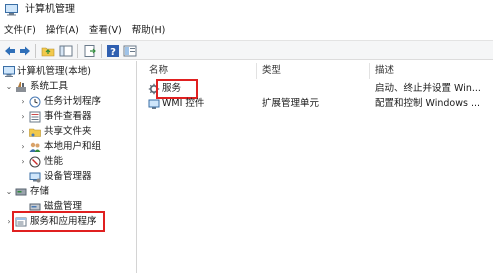  What do you see at coordinates (246, 10) in the screenshot?
I see `title-bar: 计算机管理` at bounding box center [246, 10].